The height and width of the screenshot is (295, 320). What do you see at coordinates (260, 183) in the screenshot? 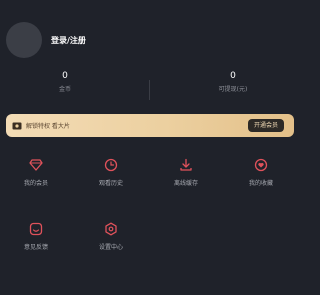
I see `grid-label: 我的收藏` at bounding box center [260, 183].